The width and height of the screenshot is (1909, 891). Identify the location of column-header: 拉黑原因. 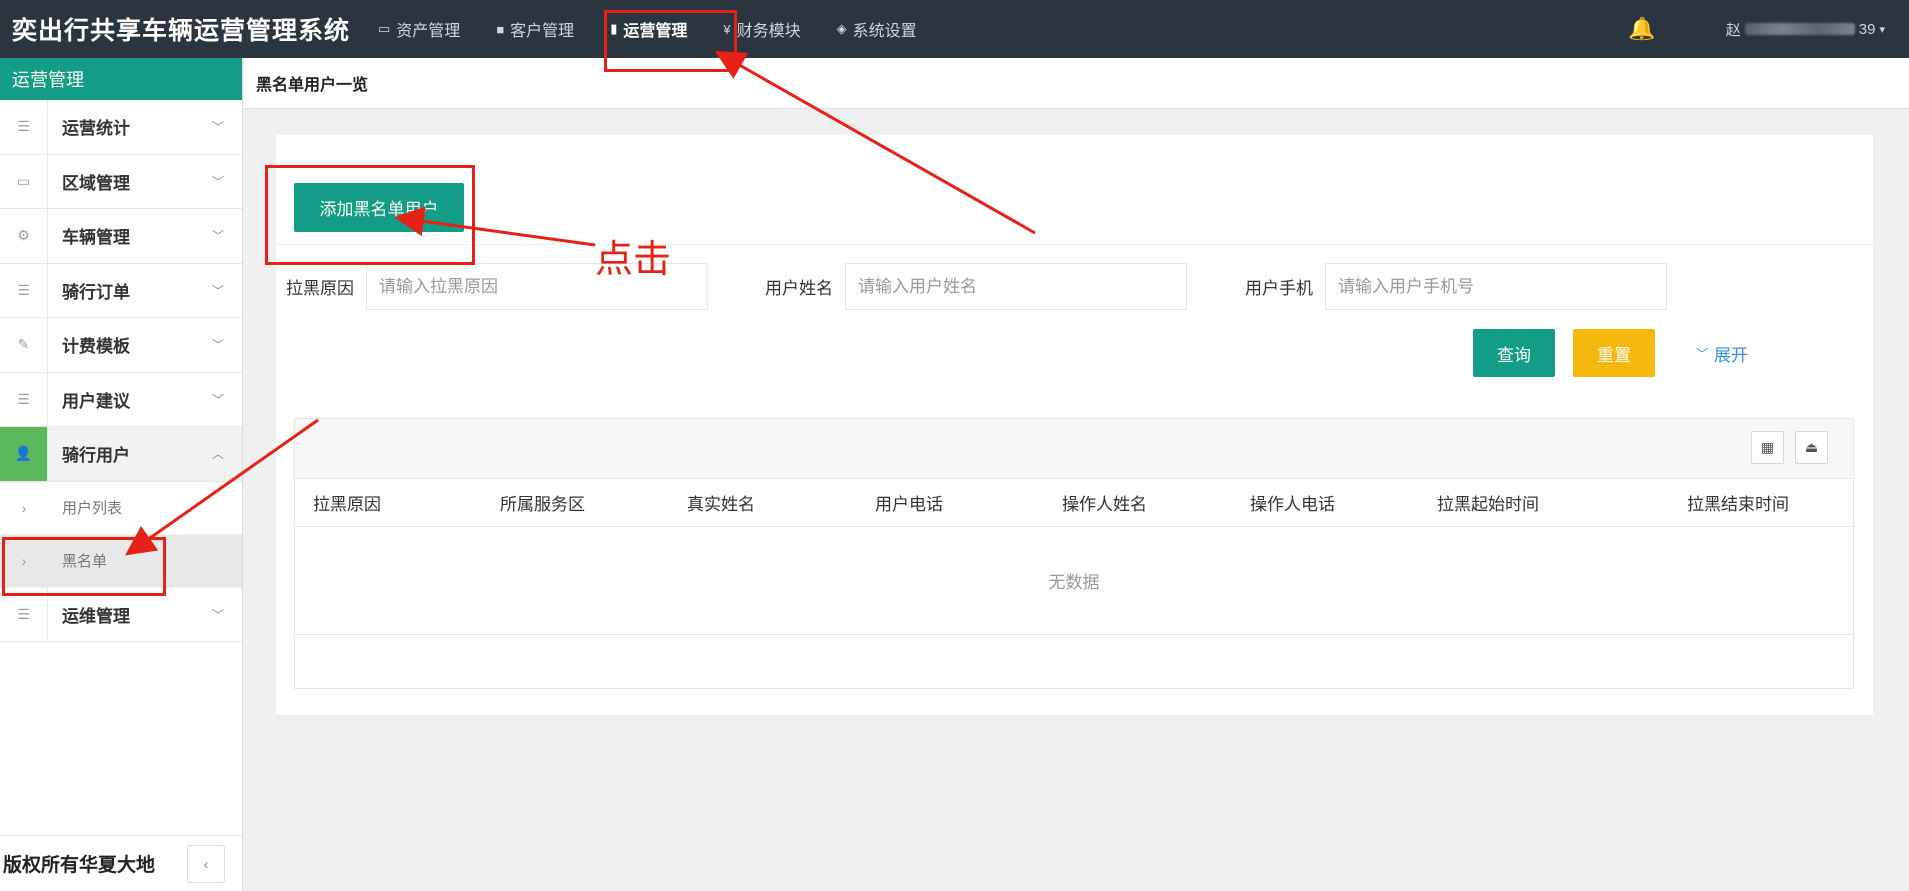
(347, 502).